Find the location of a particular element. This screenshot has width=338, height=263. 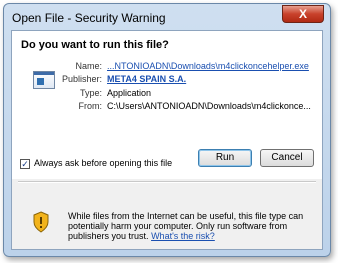

close-button: X is located at coordinates (303, 14).